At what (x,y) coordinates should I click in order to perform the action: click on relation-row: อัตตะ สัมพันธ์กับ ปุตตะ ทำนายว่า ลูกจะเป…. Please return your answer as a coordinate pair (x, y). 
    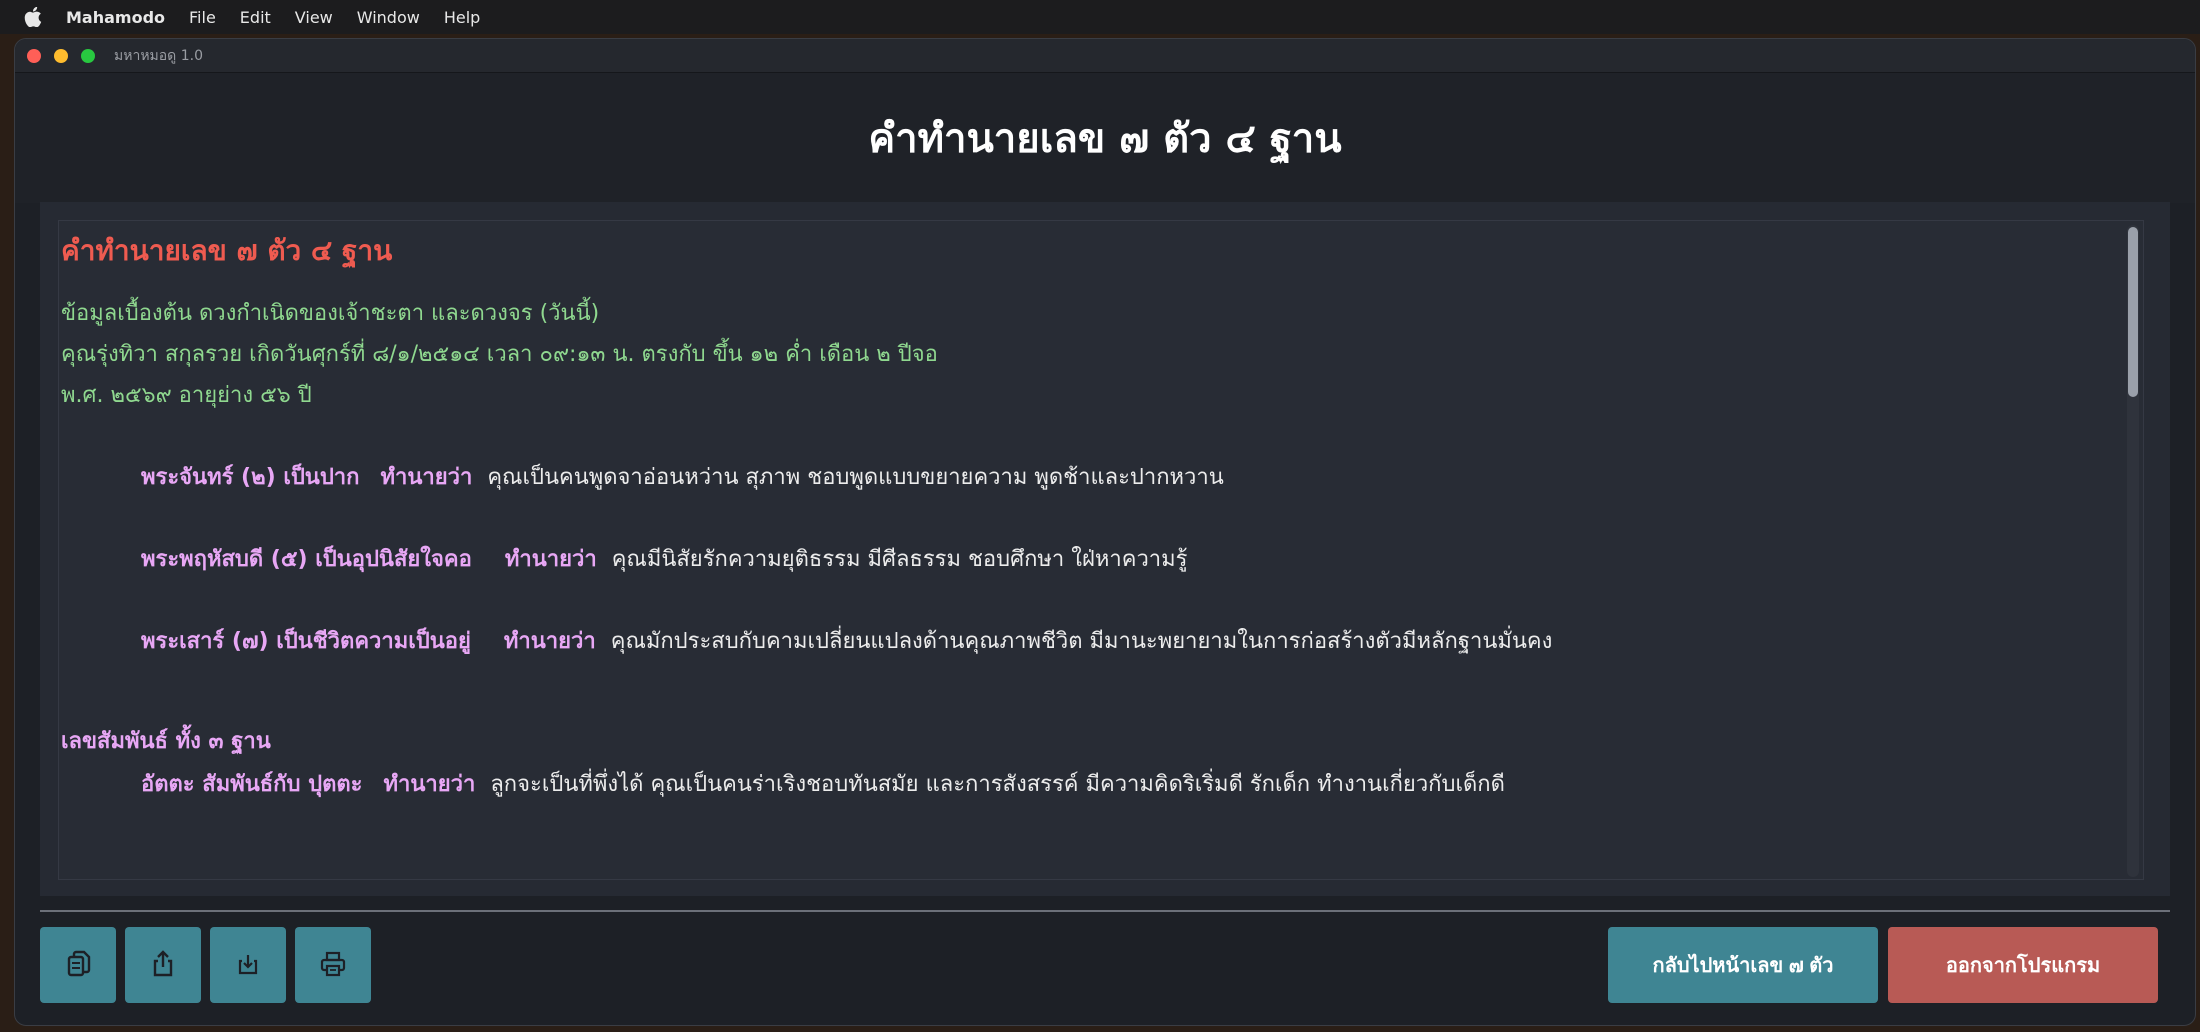
    Looking at the image, I should click on (823, 783).